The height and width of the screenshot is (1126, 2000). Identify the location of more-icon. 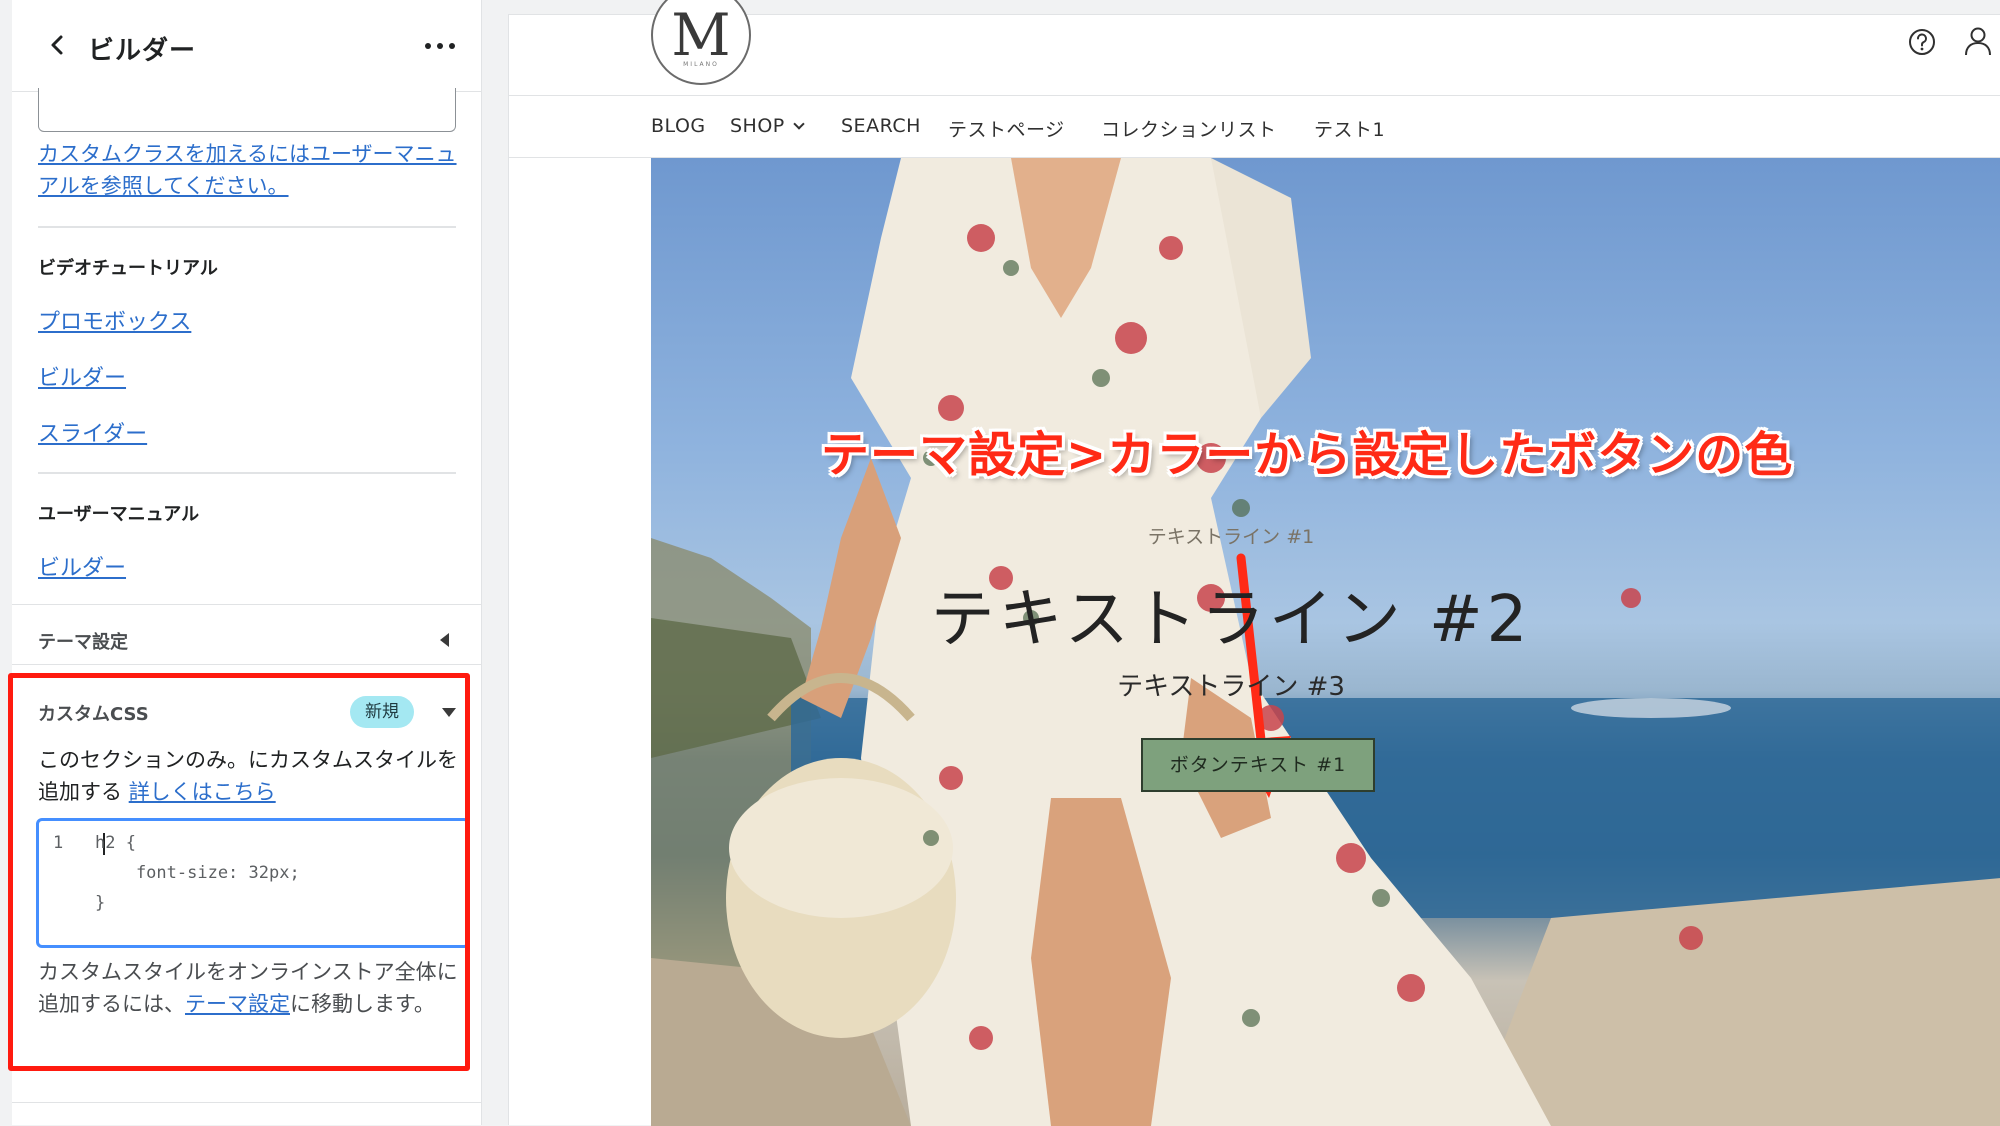
(440, 46).